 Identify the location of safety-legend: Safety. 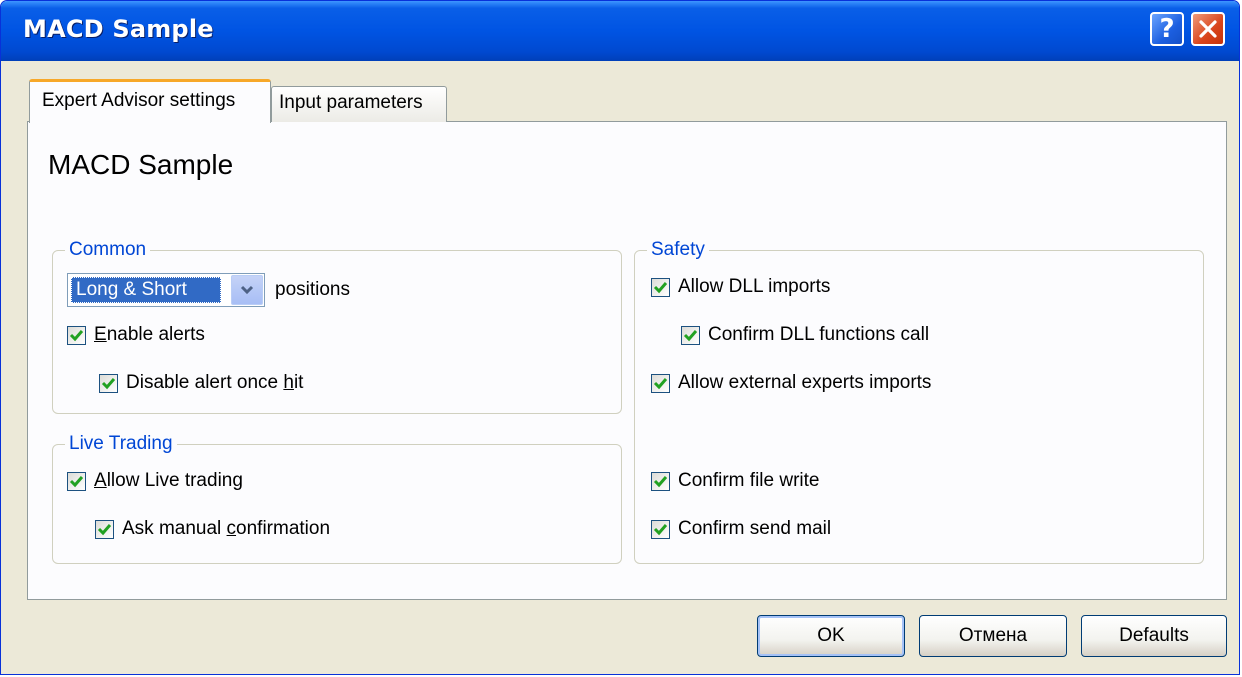
(678, 250).